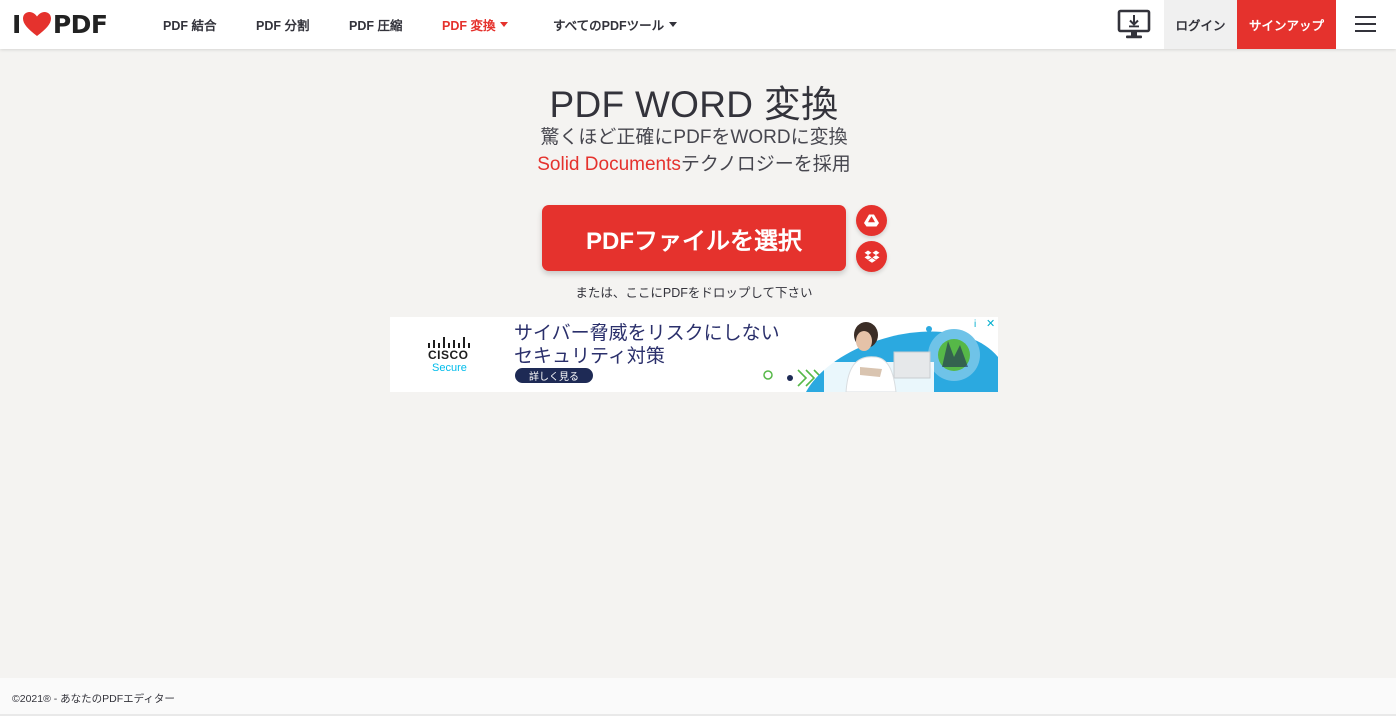 The image size is (1396, 716). I want to click on nav-merge-pdf: PDF 結合, so click(189, 24).